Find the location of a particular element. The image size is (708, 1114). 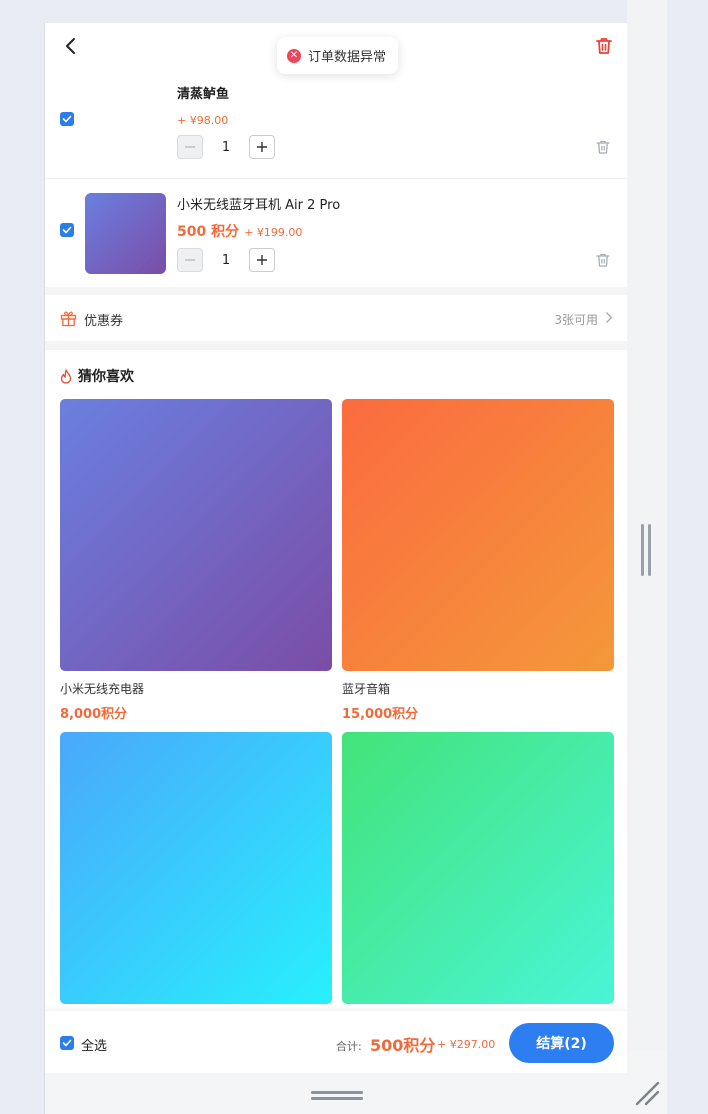

product-card: 小米无线充电器 8,000积分 is located at coordinates (196, 560).